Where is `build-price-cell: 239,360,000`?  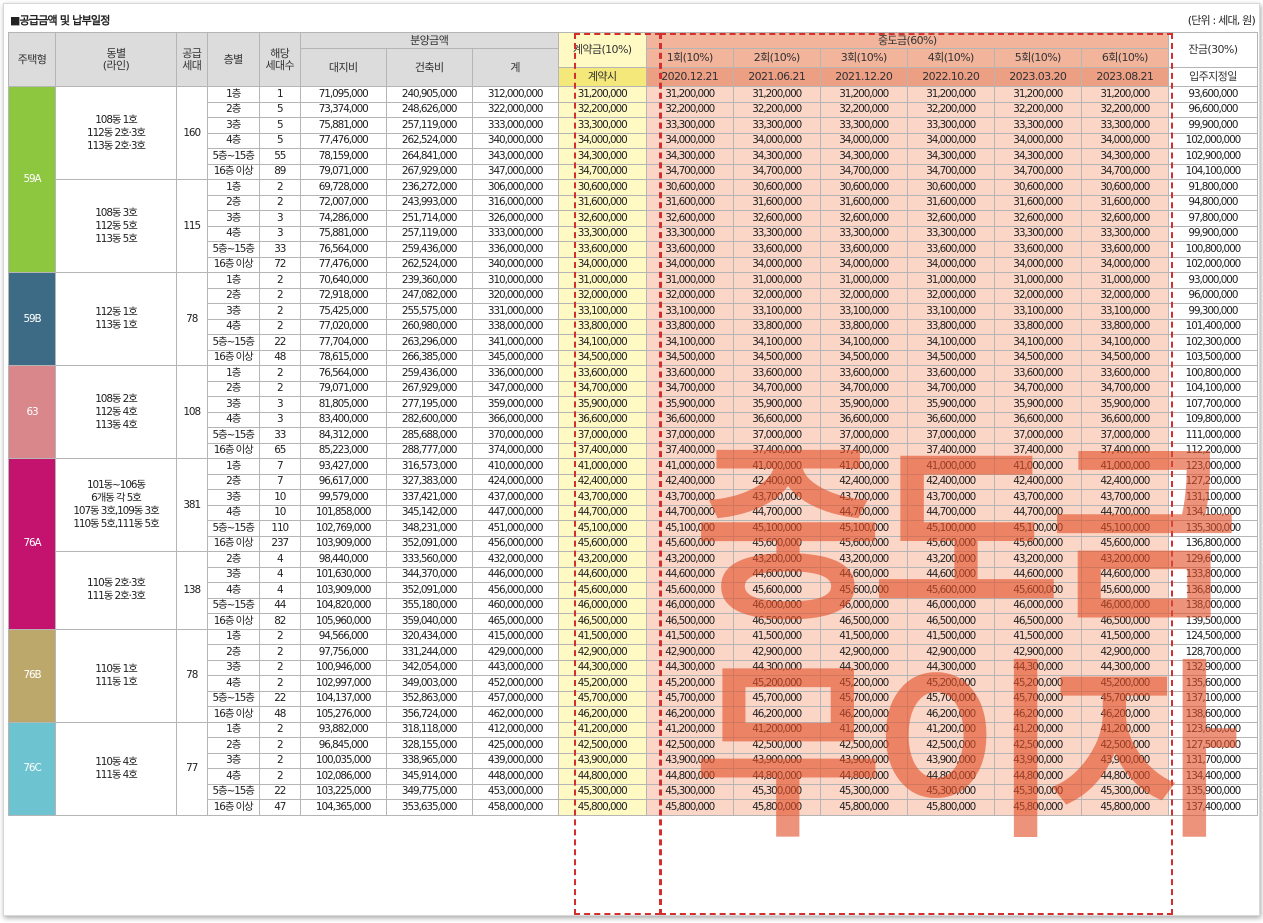
build-price-cell: 239,360,000 is located at coordinates (429, 280).